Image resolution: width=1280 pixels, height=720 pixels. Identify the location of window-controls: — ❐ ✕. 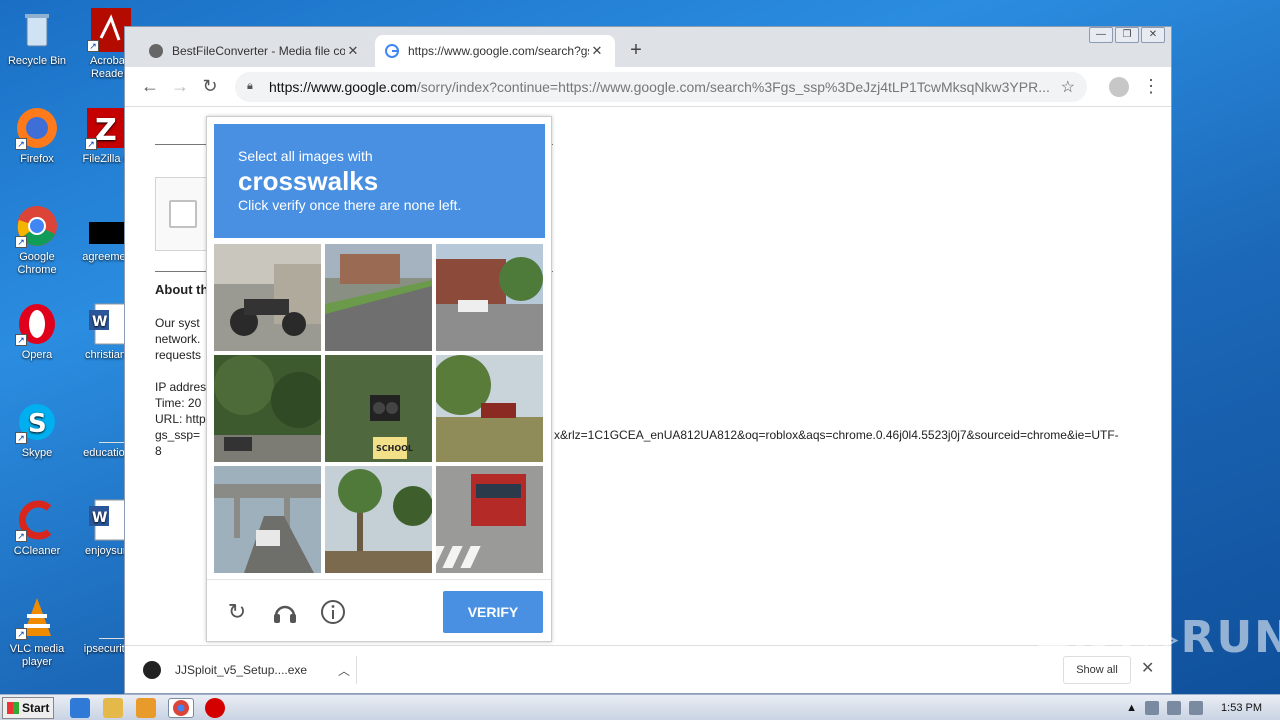
(1127, 35).